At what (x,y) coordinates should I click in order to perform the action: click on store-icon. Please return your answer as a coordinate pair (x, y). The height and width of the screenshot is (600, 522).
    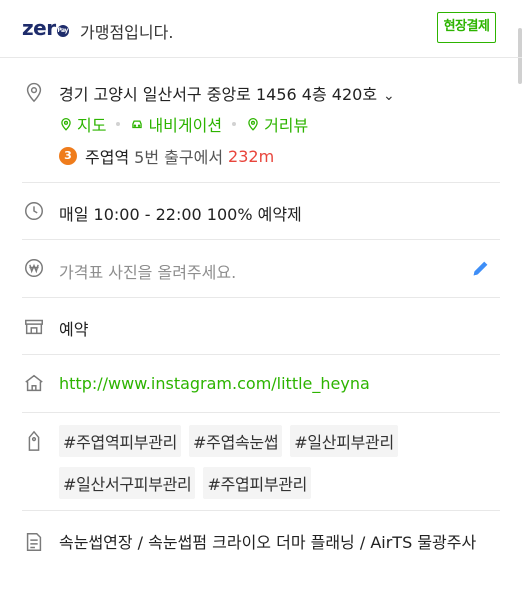
    Looking at the image, I should click on (34, 326).